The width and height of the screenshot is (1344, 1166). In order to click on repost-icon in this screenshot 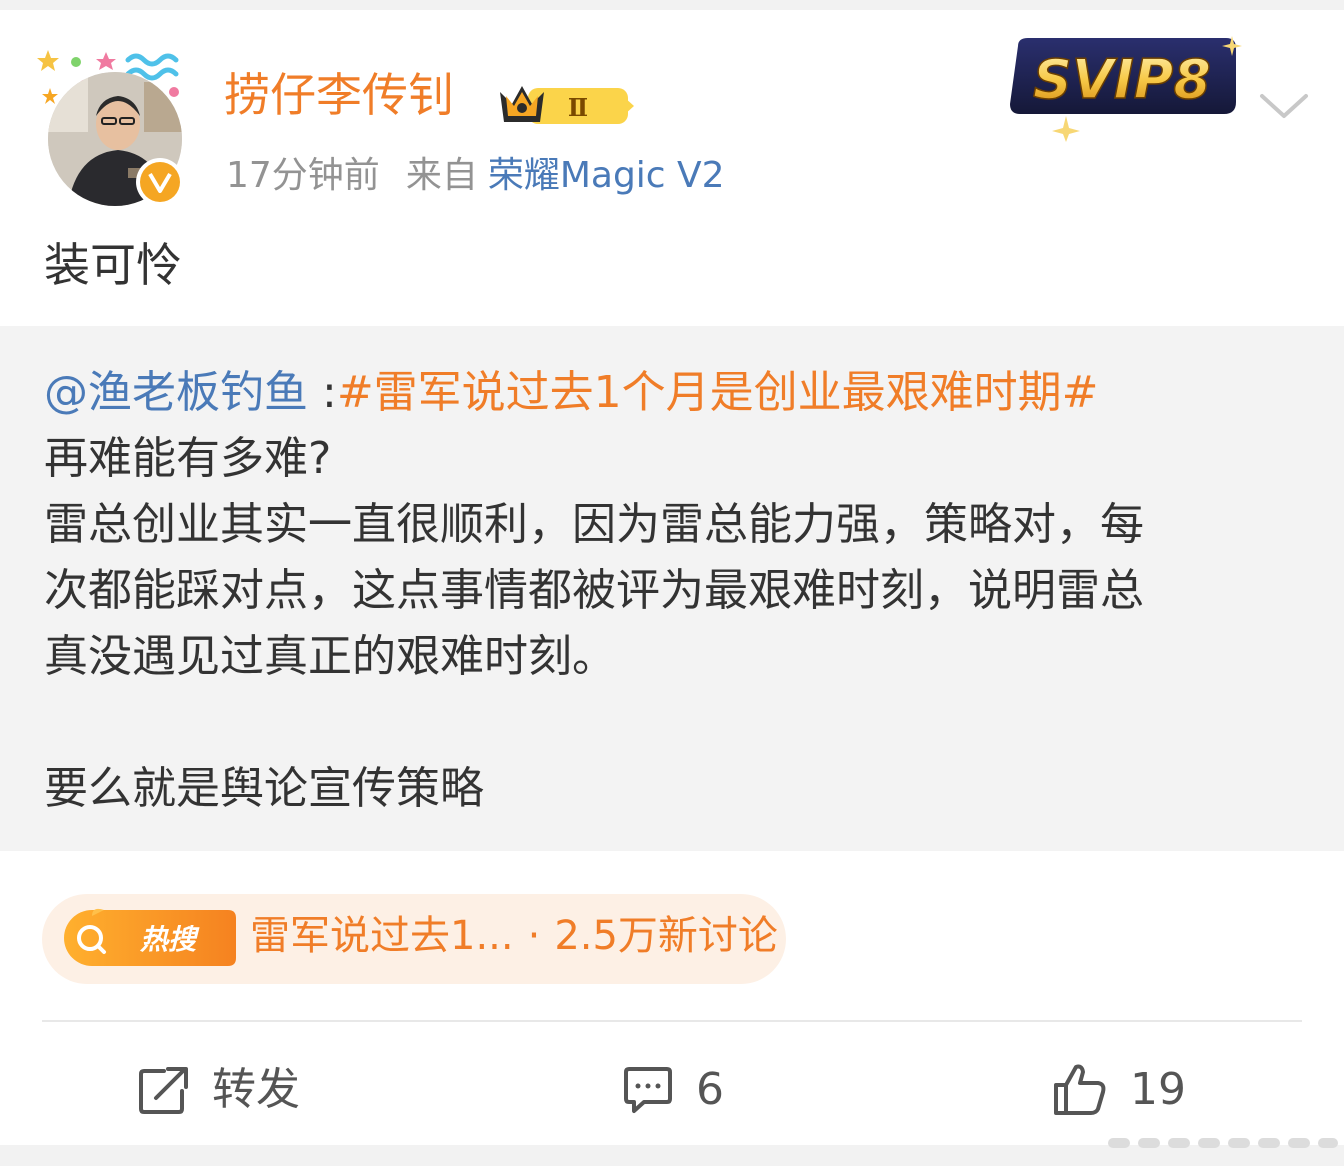, I will do `click(163, 1090)`.